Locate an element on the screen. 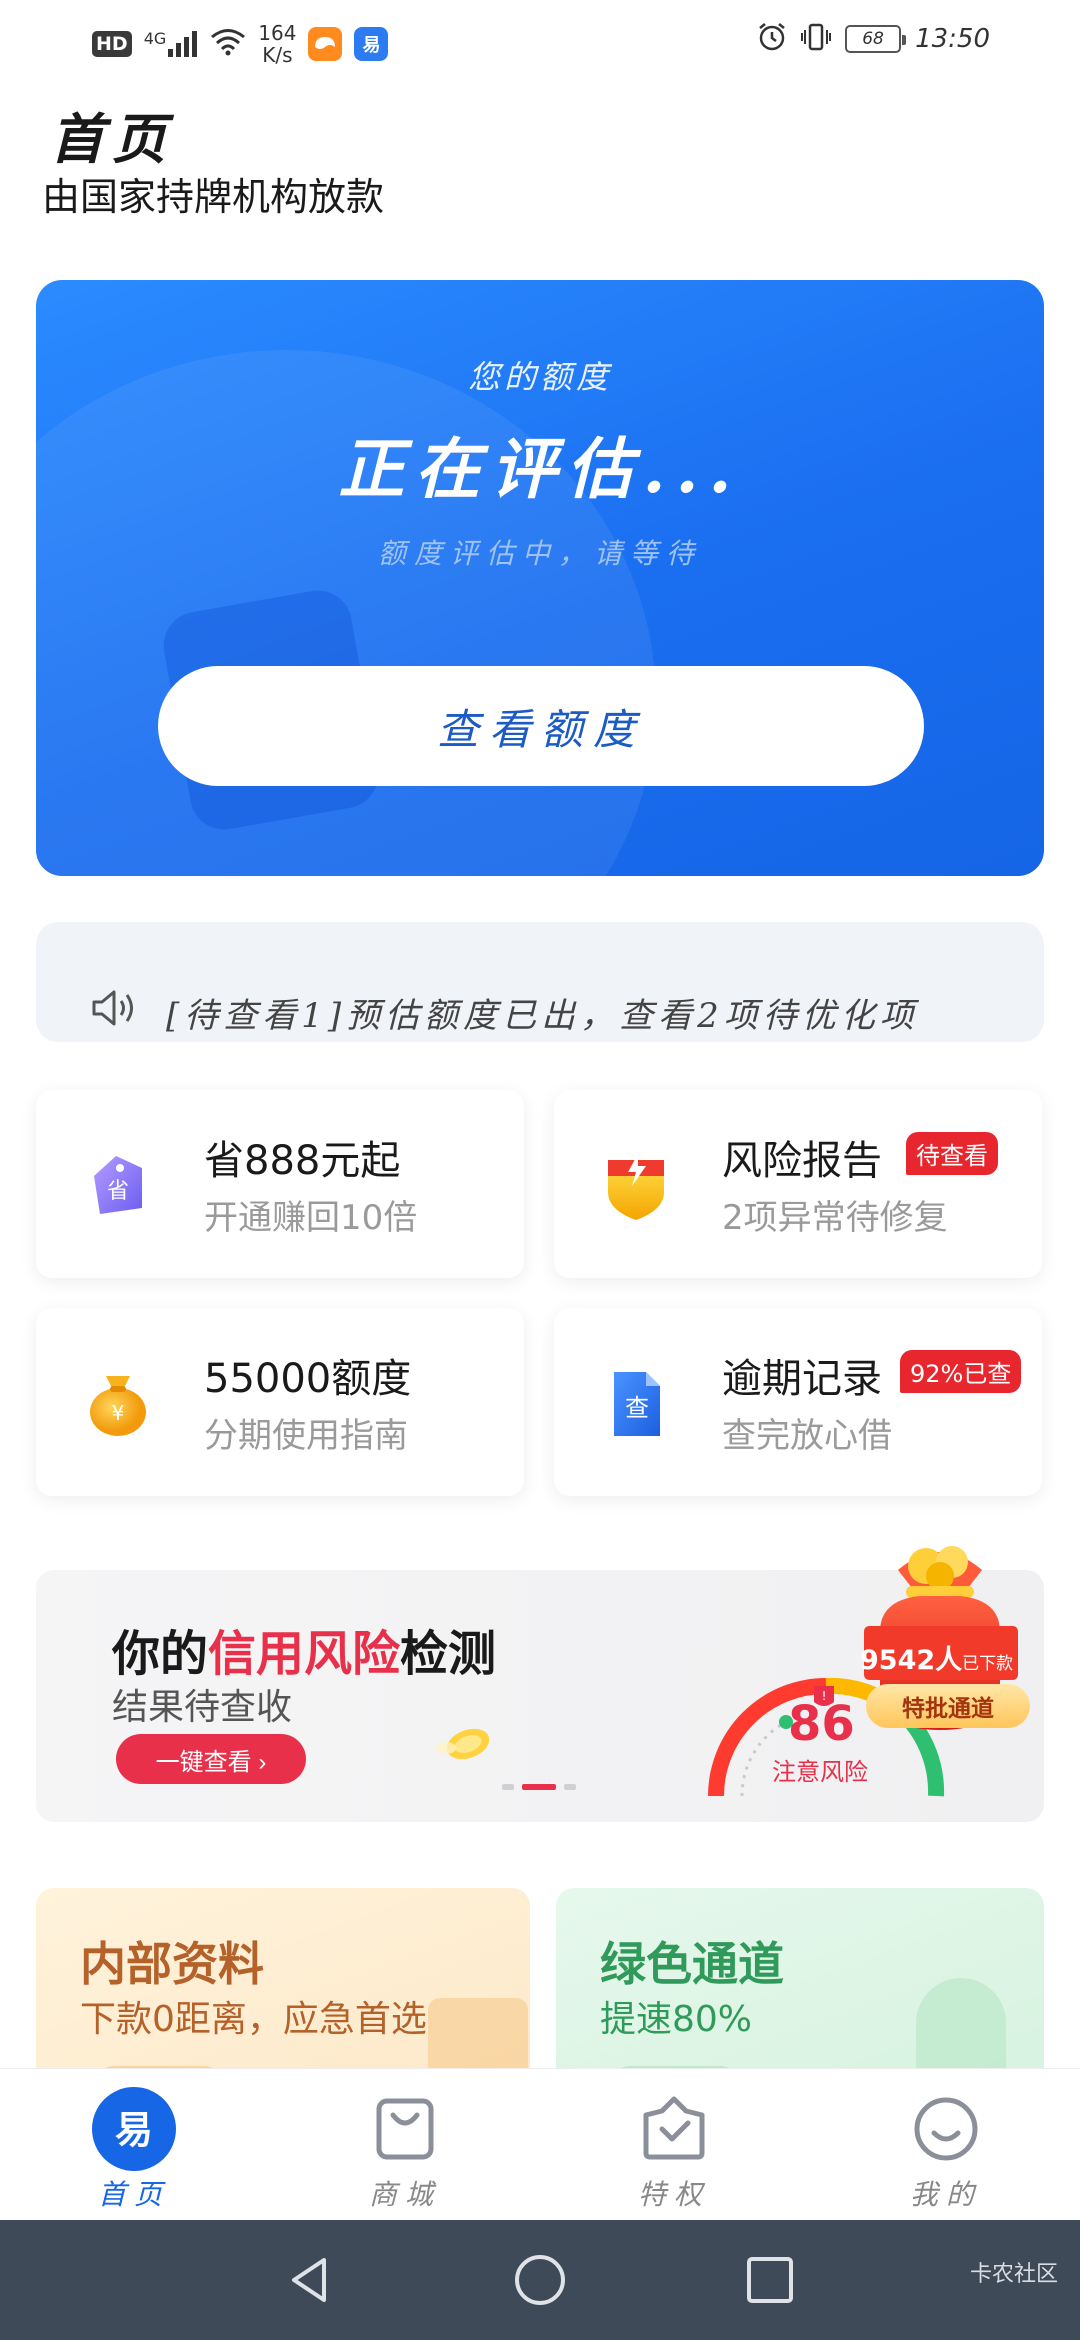 The image size is (1080, 2340). notice-text: [待查看1]预估额度已出，查看2项待优化项 is located at coordinates (542, 1016).